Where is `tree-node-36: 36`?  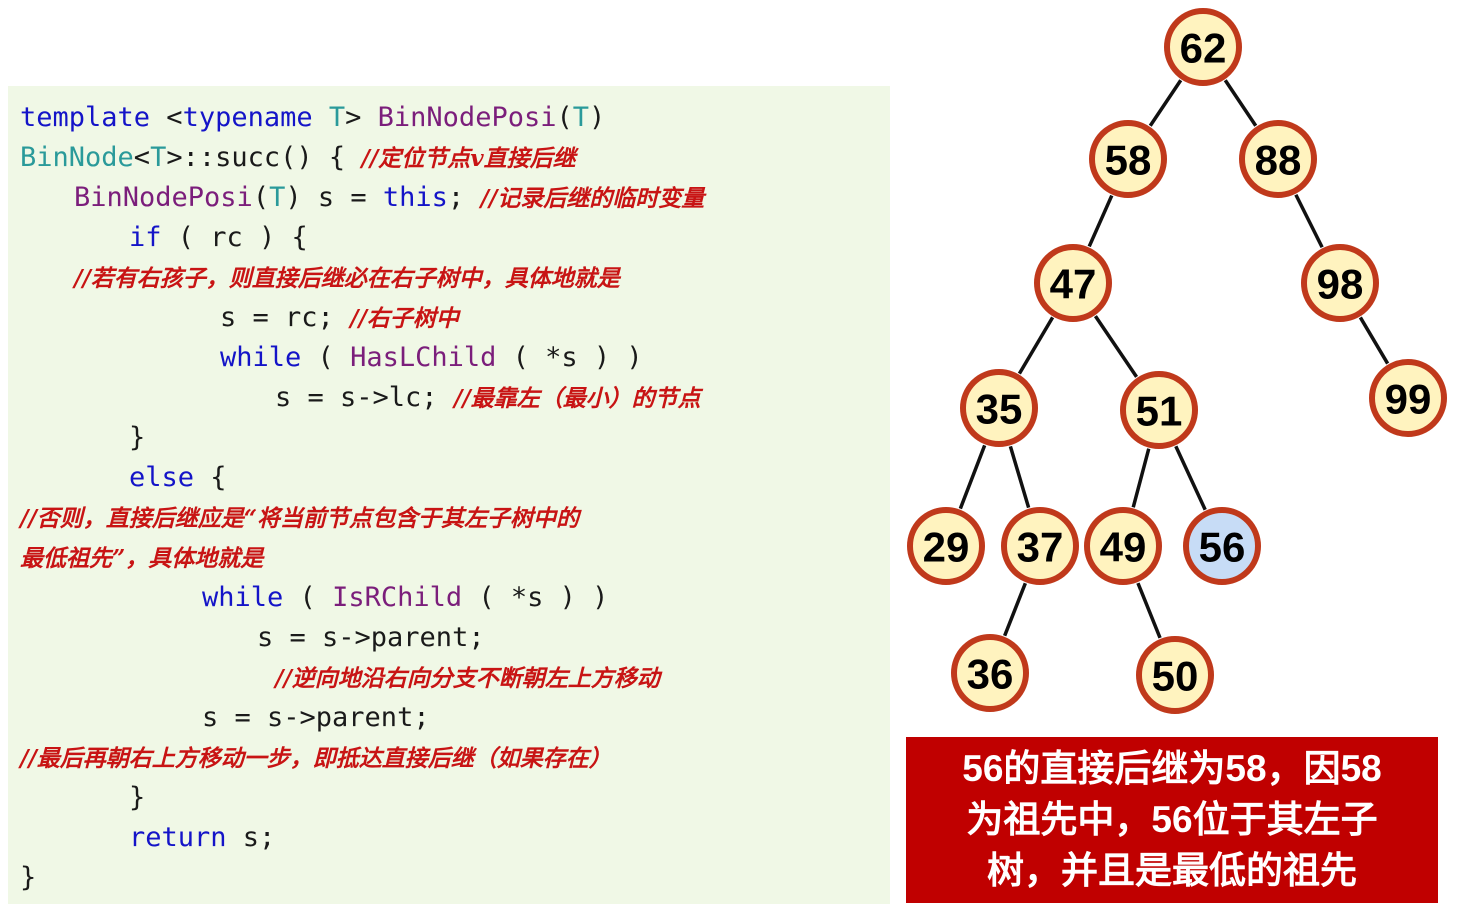 tree-node-36: 36 is located at coordinates (990, 673).